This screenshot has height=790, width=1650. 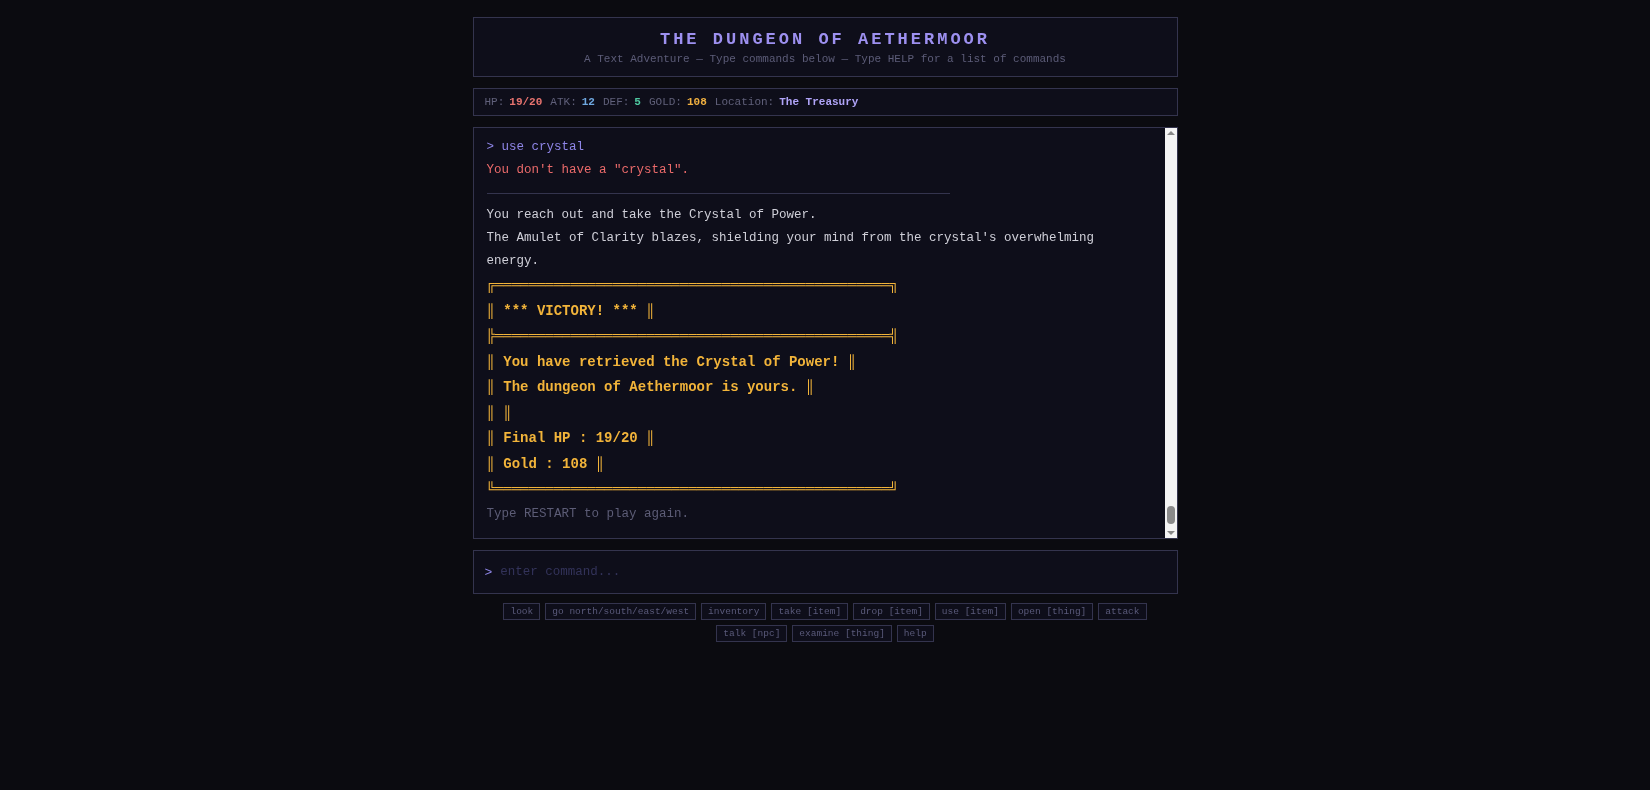 I want to click on stat-value: 108, so click(x=696, y=102).